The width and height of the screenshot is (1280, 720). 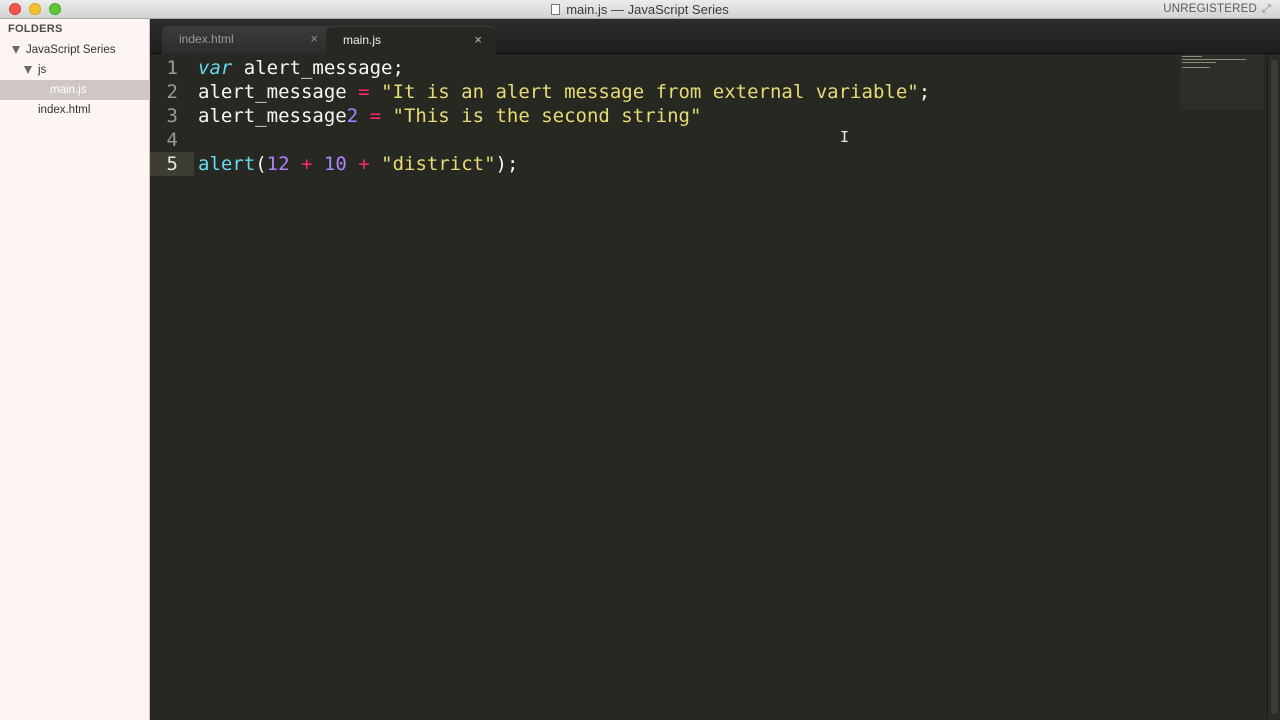 I want to click on tree-folder-js: js, so click(x=75, y=70).